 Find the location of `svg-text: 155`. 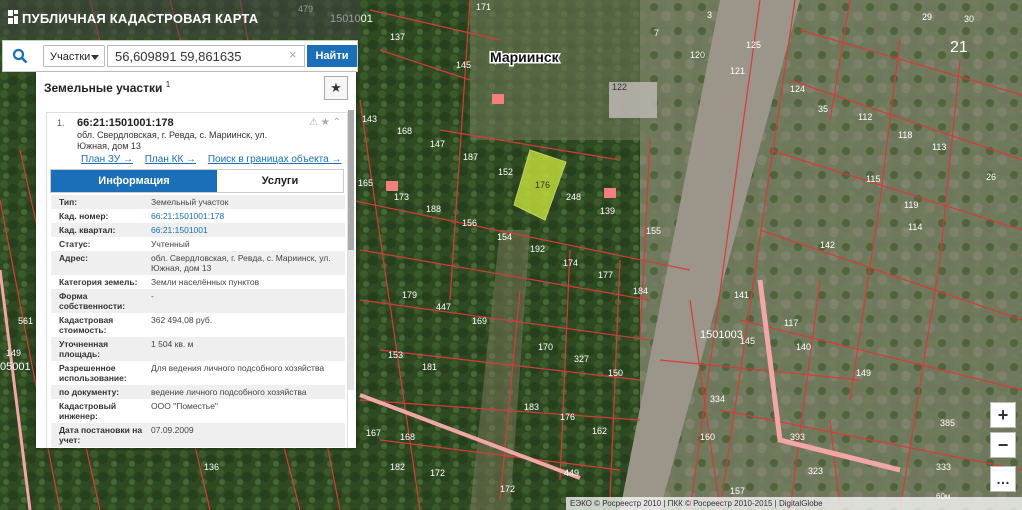

svg-text: 155 is located at coordinates (653, 231).